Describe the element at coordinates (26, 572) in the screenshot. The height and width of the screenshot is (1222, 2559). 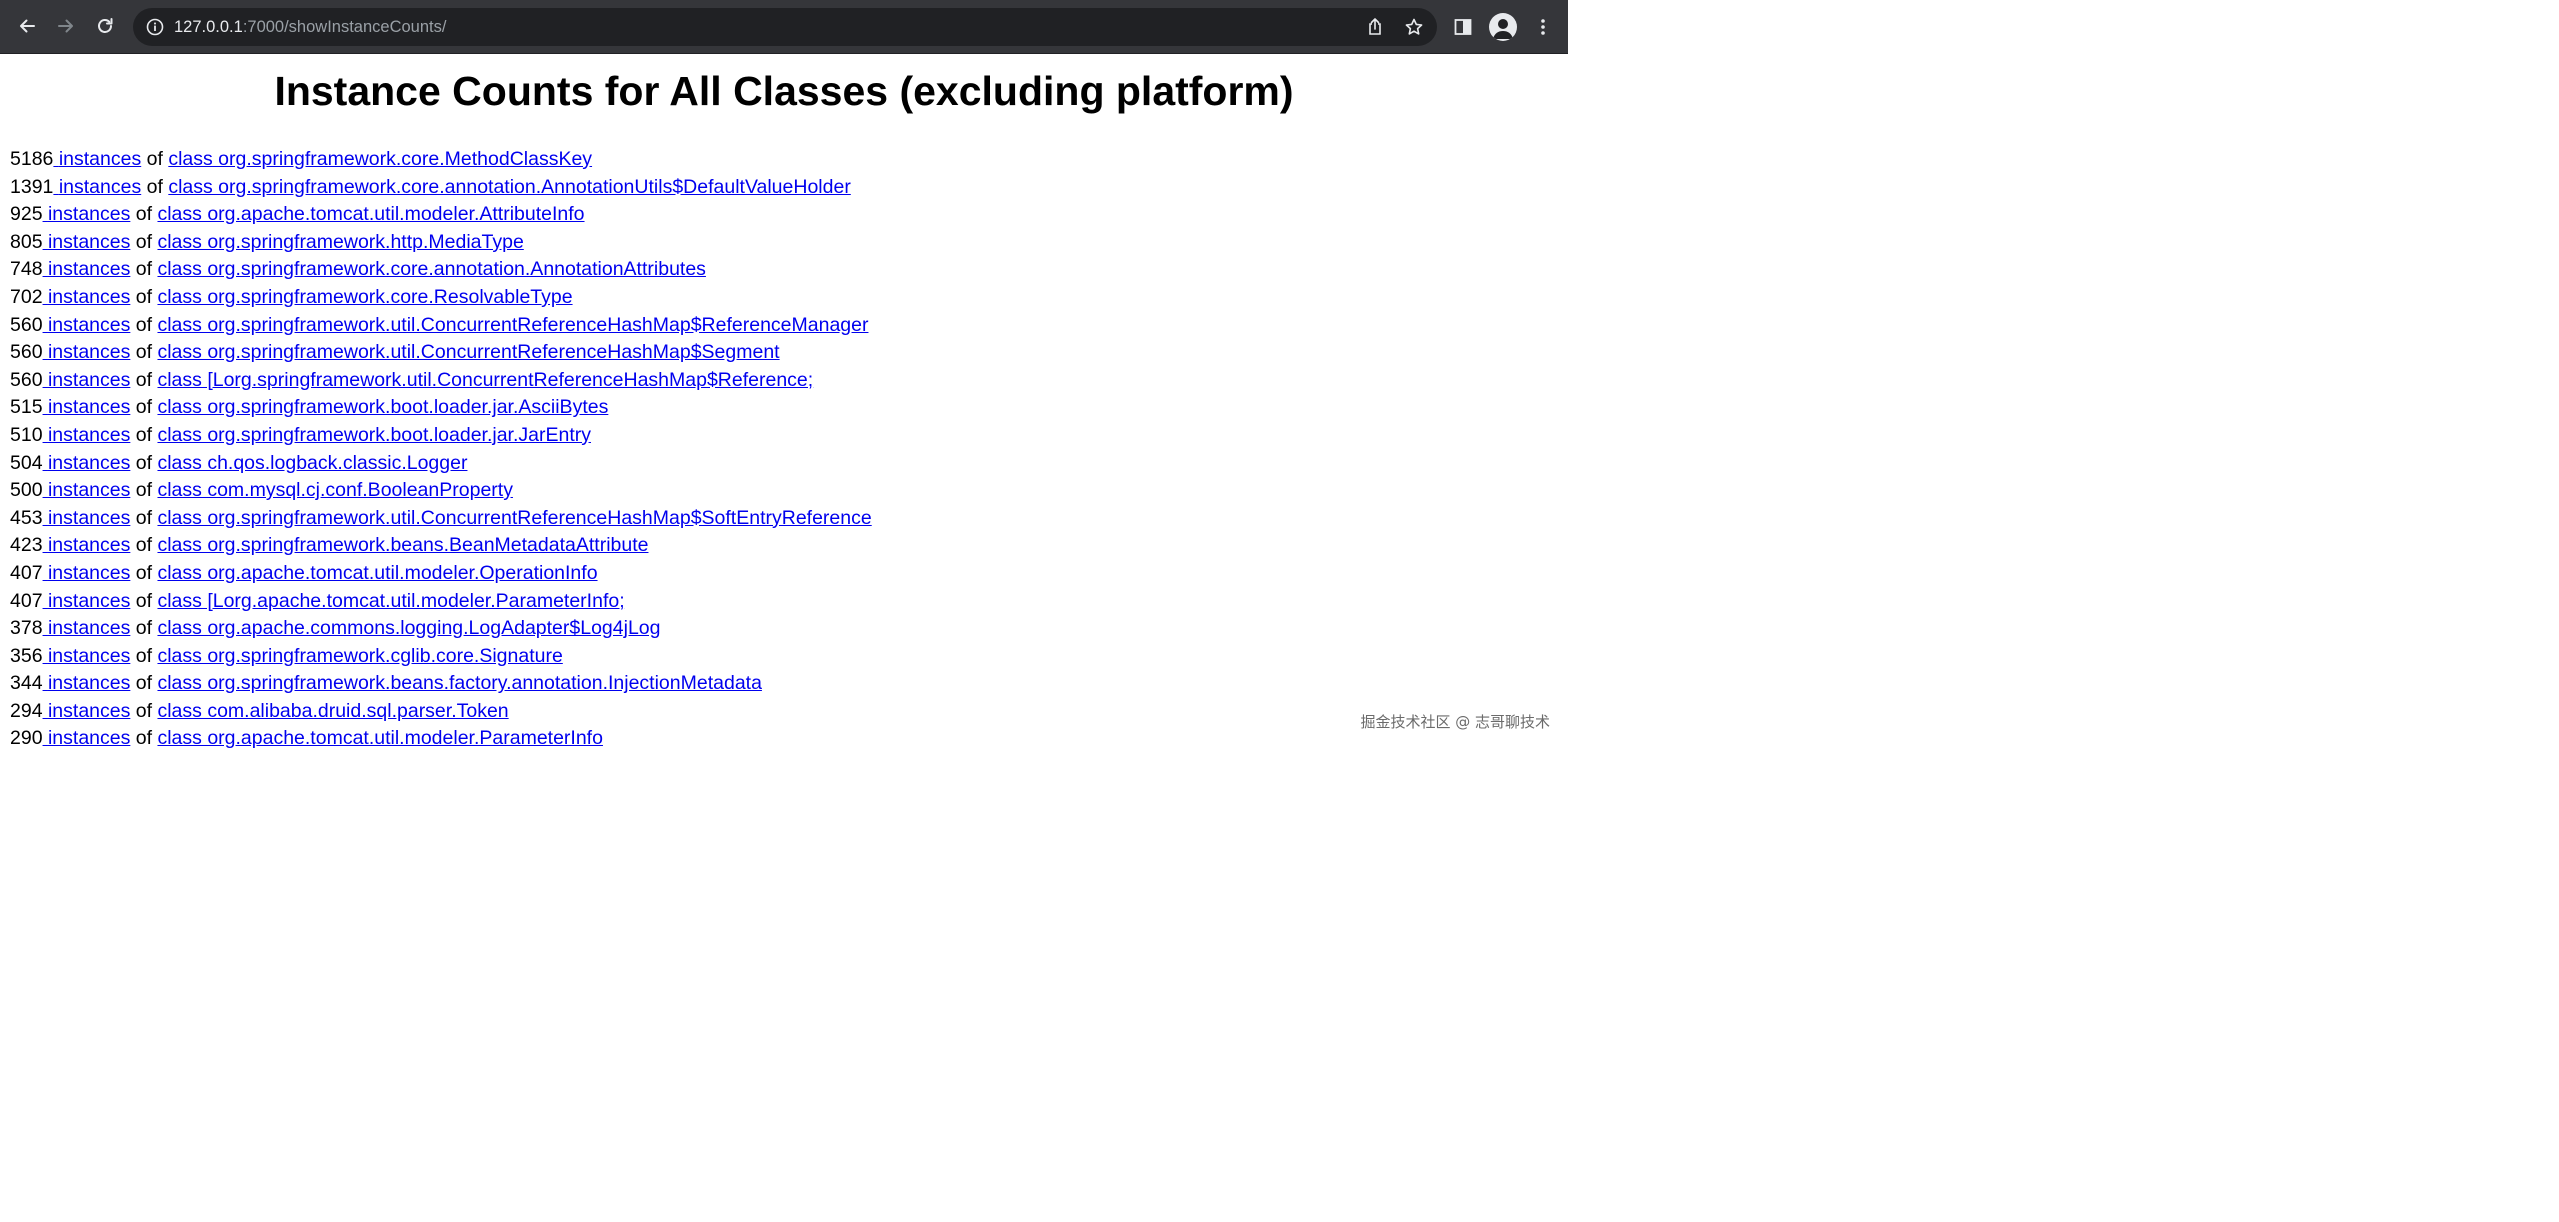
I see `instance-count: 407` at that location.